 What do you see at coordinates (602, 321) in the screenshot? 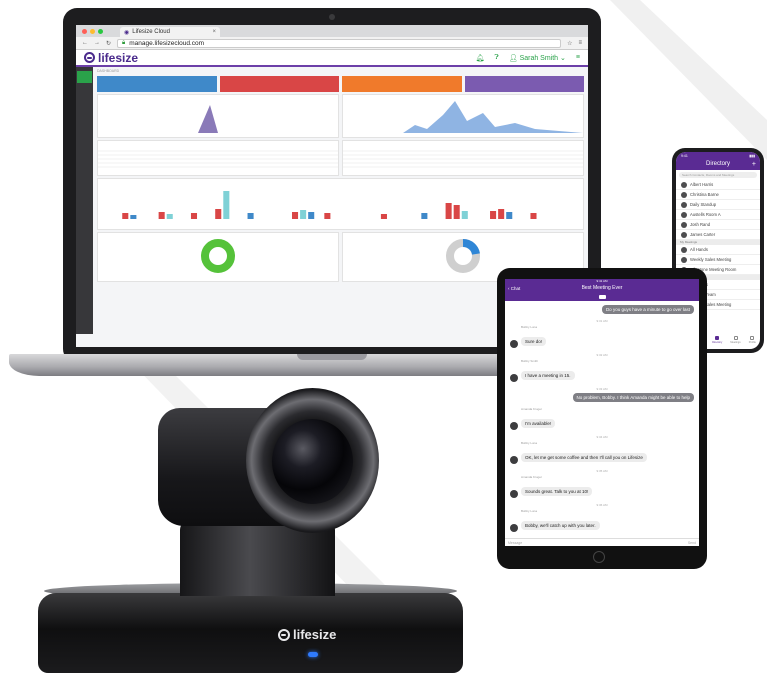
I see `timestamp: 9:31 AM` at bounding box center [602, 321].